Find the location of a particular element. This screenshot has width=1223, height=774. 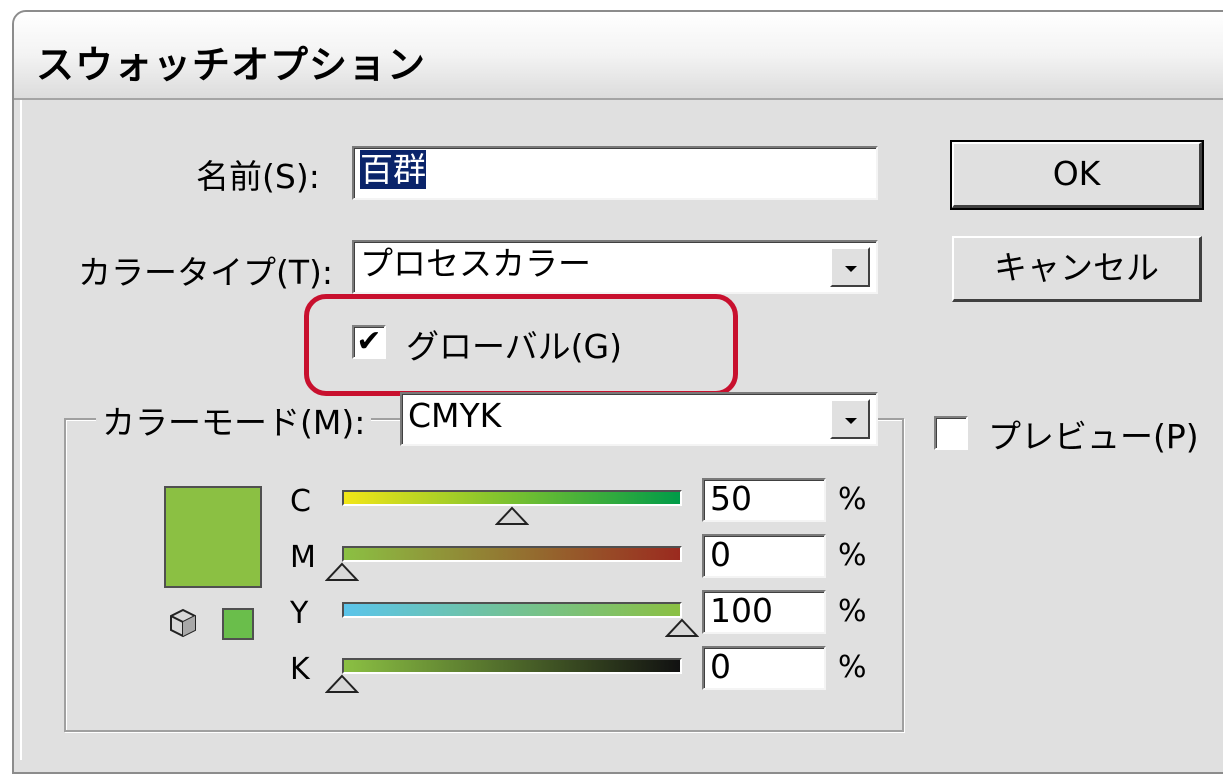

window-title: スウォッチオプション is located at coordinates (231, 65).